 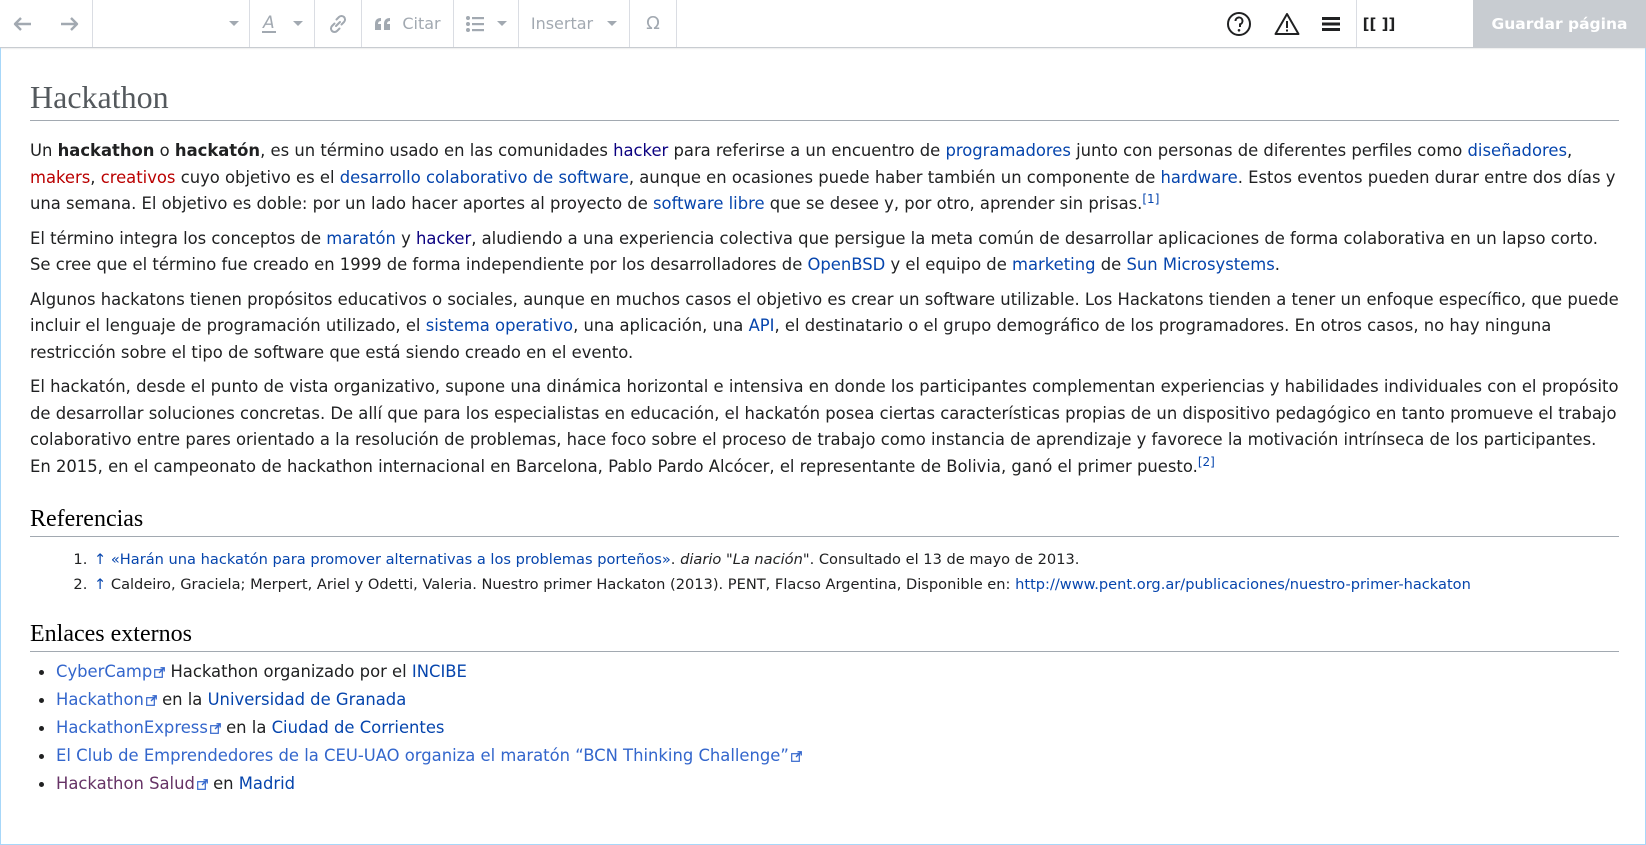 I want to click on link-programadores: programadores, so click(x=1007, y=150).